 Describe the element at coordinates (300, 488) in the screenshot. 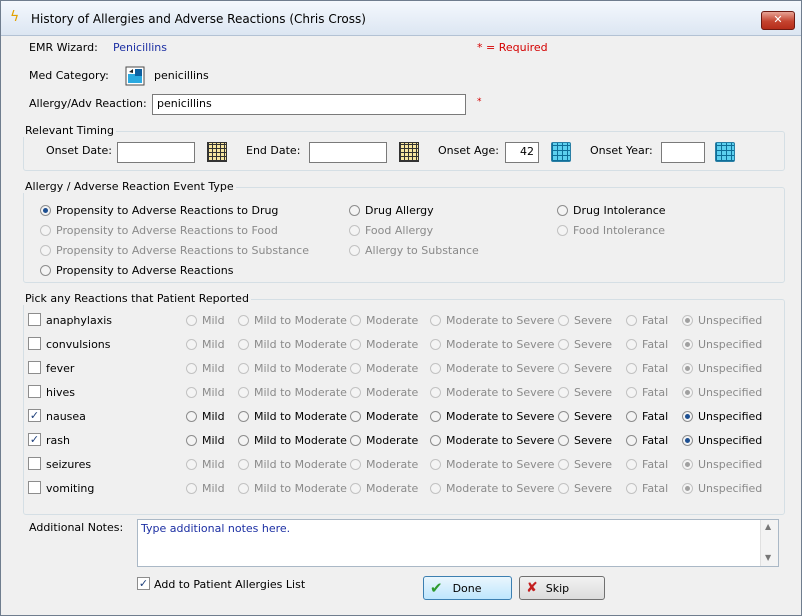

I see `severity-label: Mild to Moderate` at that location.